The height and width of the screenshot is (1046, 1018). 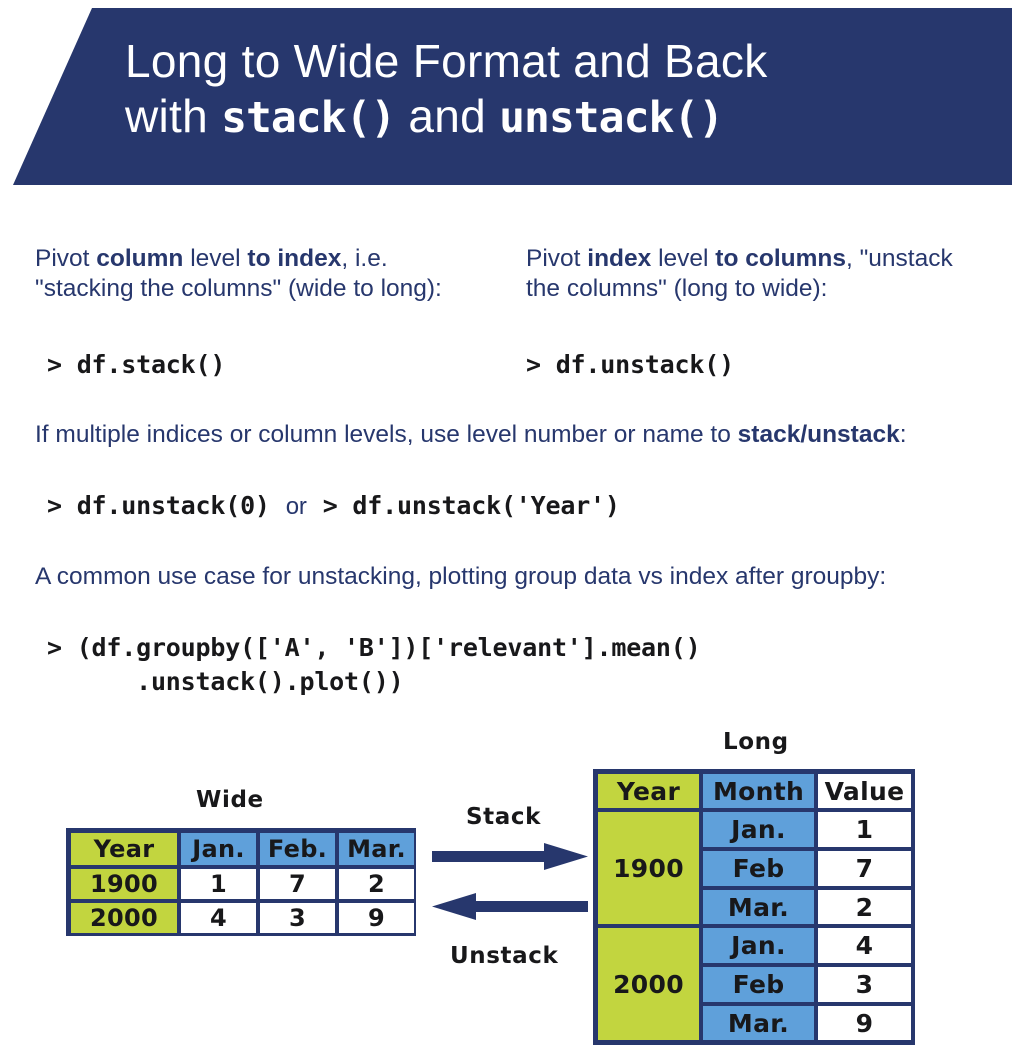 What do you see at coordinates (619, 258) in the screenshot?
I see `right-bold-index: index` at bounding box center [619, 258].